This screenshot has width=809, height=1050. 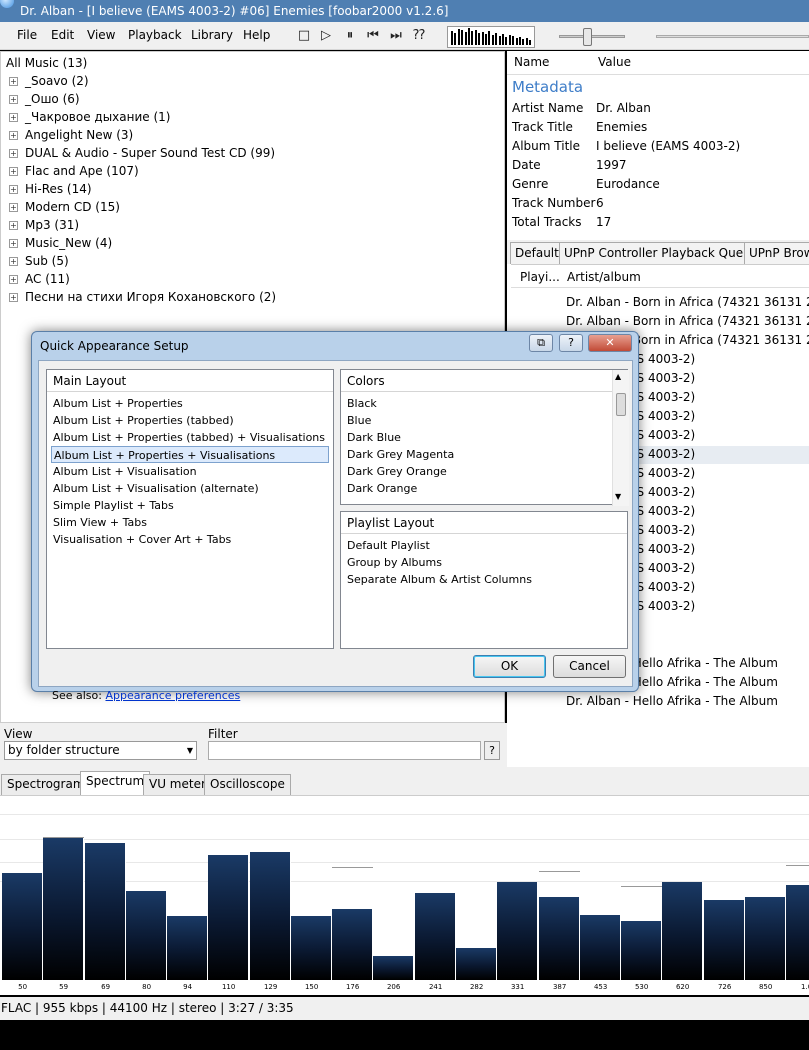 What do you see at coordinates (589, 666) in the screenshot?
I see `cancel-button: Cancel` at bounding box center [589, 666].